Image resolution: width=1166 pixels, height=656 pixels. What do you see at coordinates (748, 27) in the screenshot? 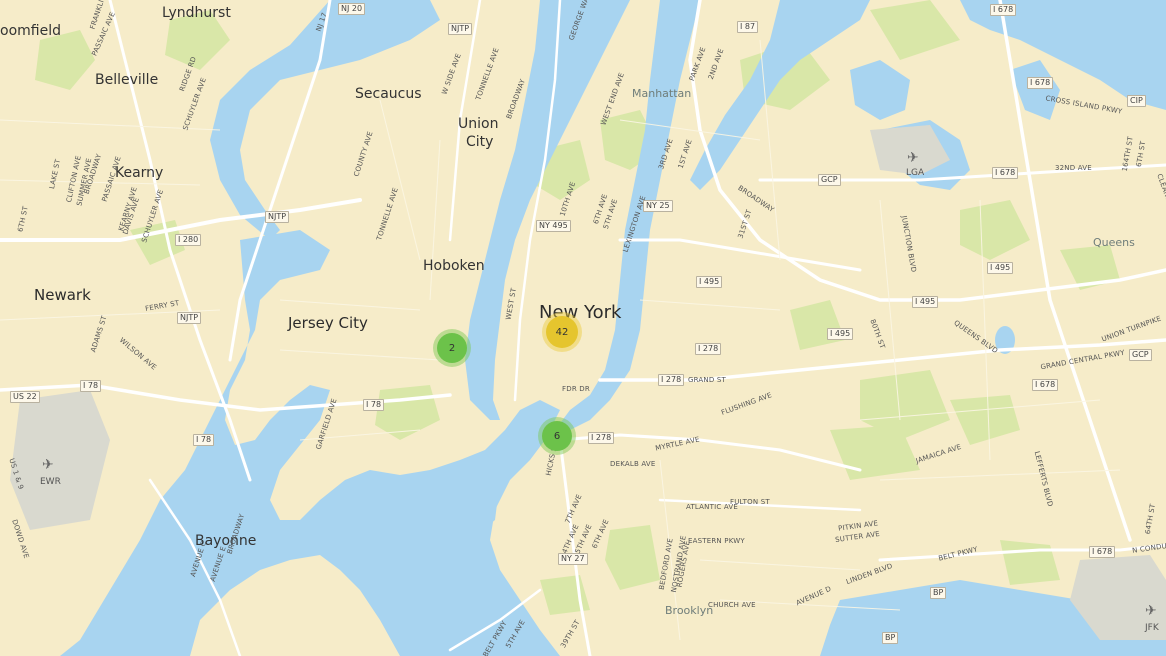
I see `shield-i87: I 87` at bounding box center [748, 27].